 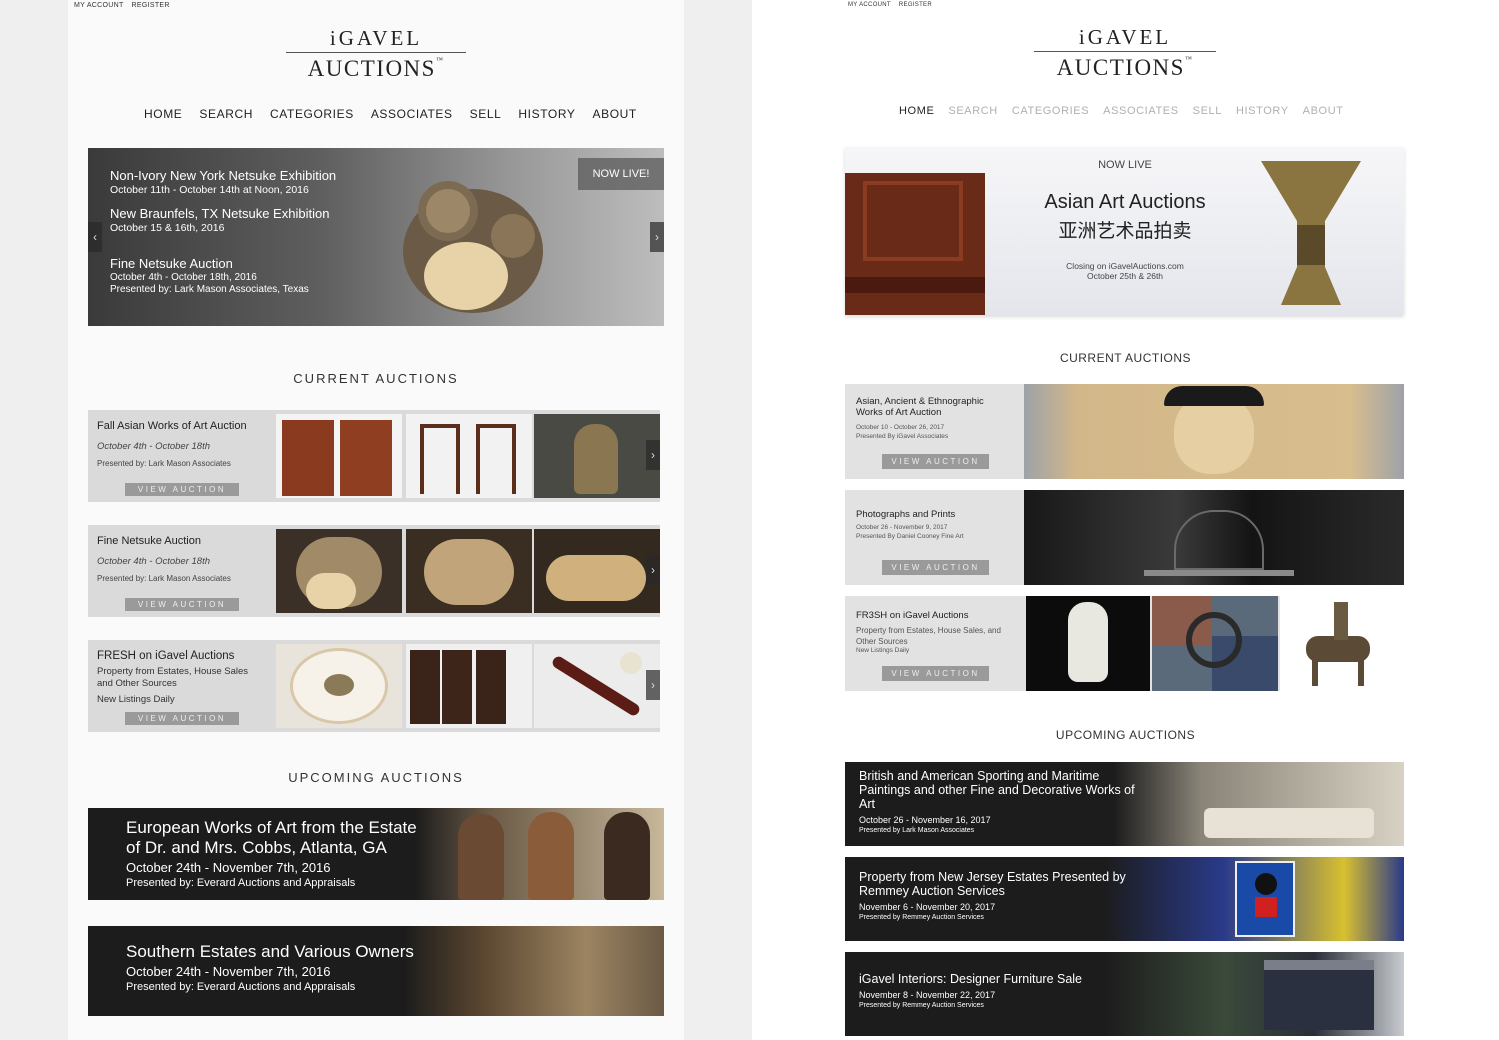 I want to click on hero-dates: October 25th & 26th, so click(x=1125, y=276).